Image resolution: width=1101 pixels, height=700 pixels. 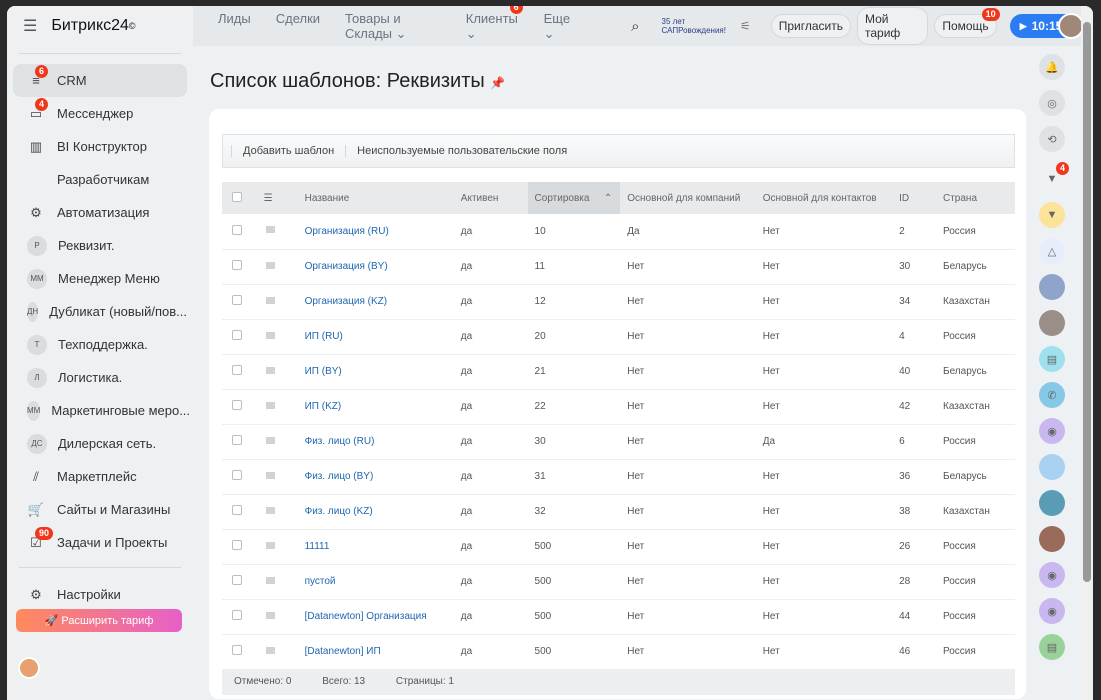 I want to click on upgrade-button: 🚀 Расширить тариф, so click(x=99, y=620).